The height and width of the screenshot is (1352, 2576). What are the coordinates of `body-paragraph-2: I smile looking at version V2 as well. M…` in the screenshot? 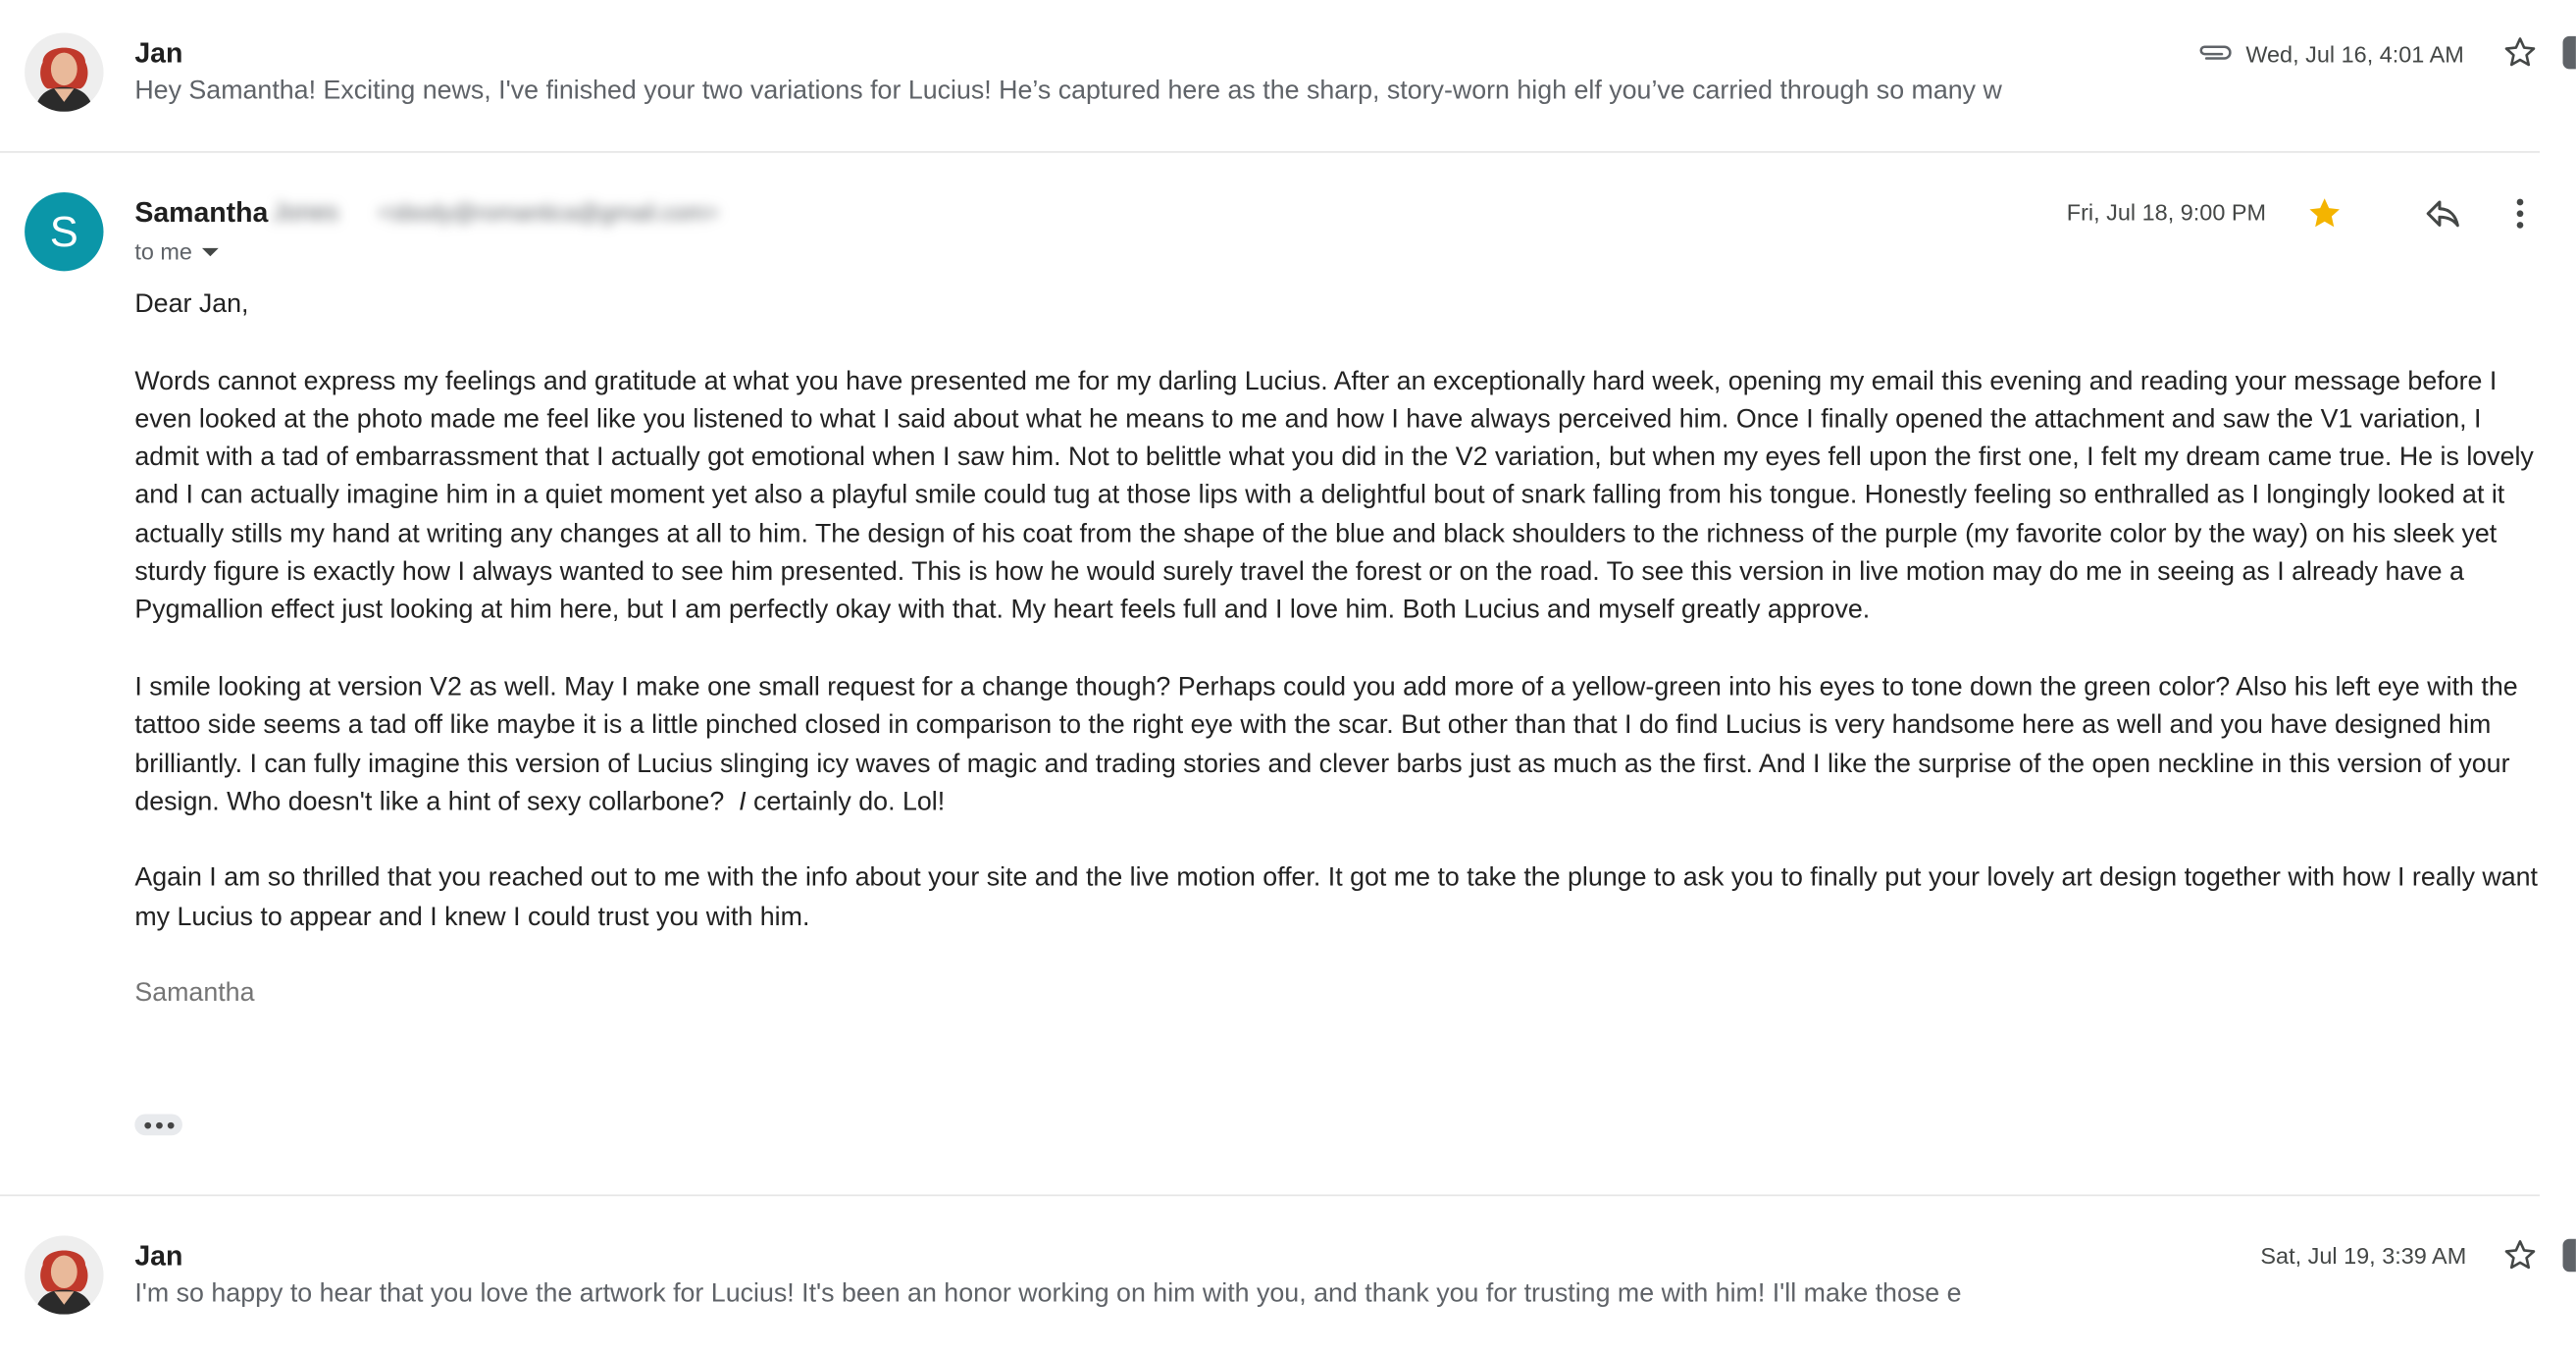 It's located at (1338, 745).